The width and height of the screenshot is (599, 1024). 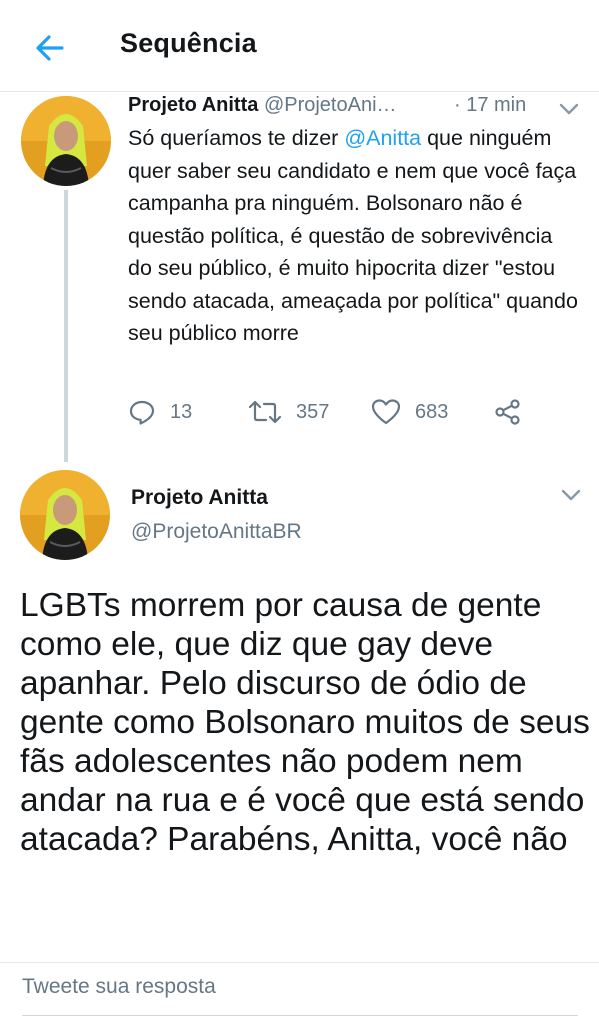 What do you see at coordinates (236, 138) in the screenshot?
I see `tweet1-text-part: Só queríamos te dizer` at bounding box center [236, 138].